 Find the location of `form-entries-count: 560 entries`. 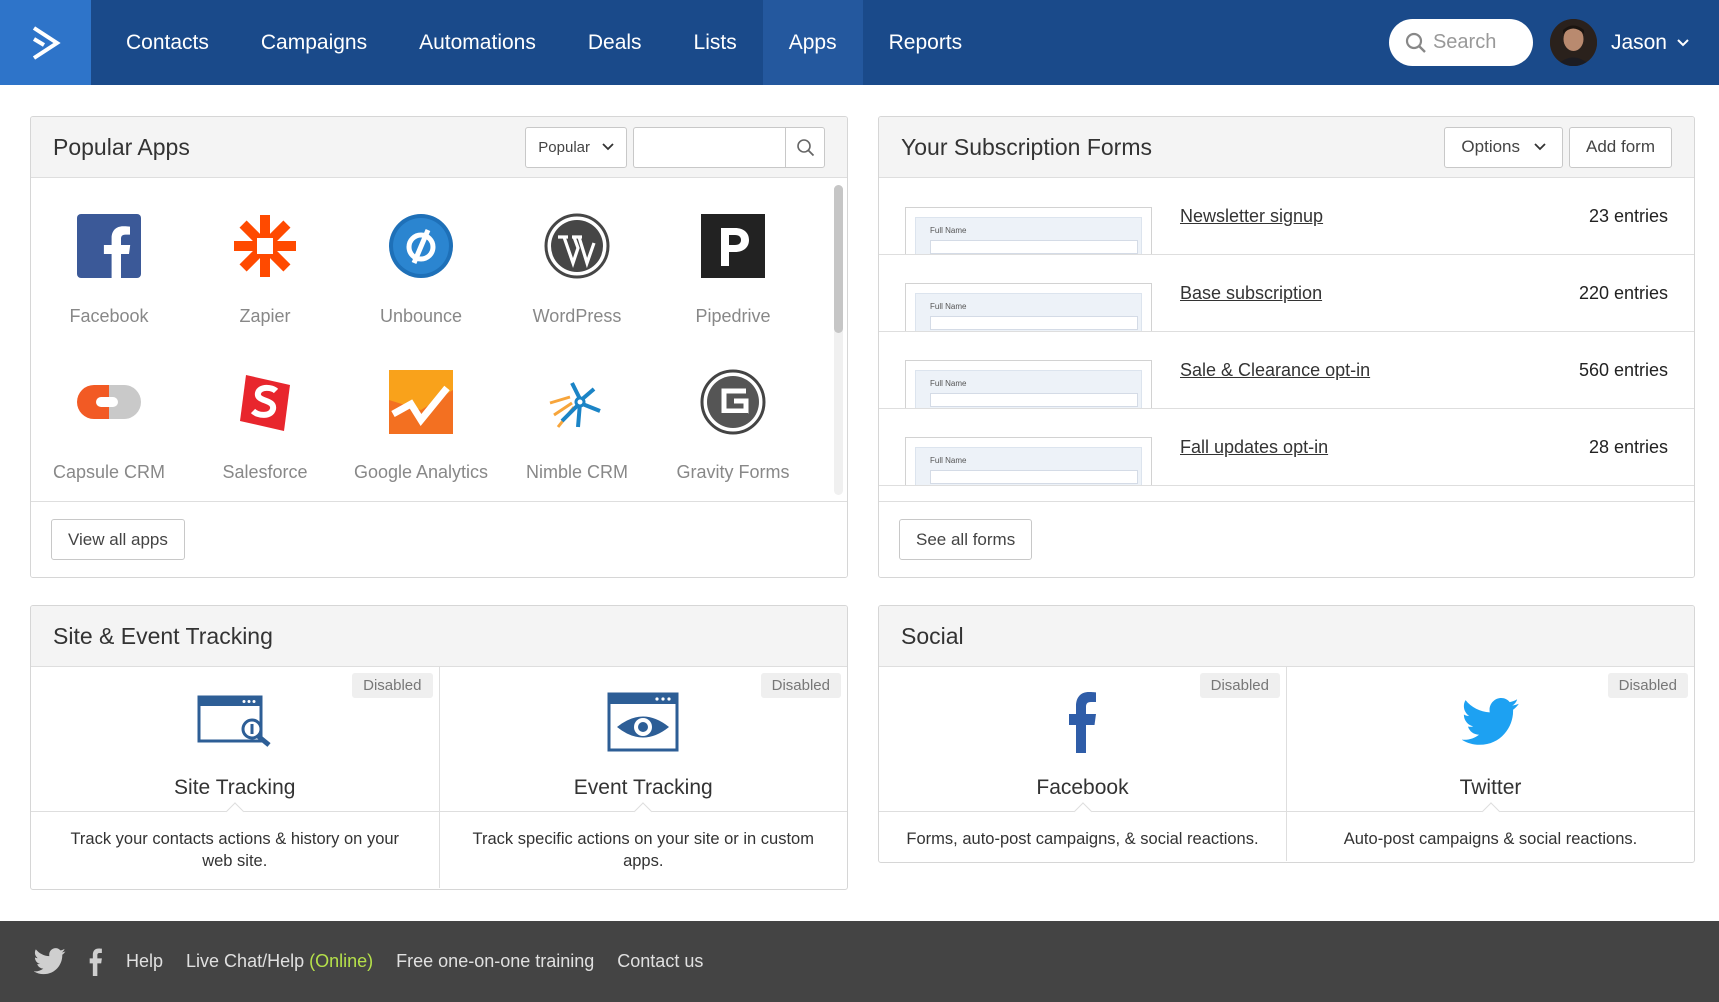

form-entries-count: 560 entries is located at coordinates (1623, 369).